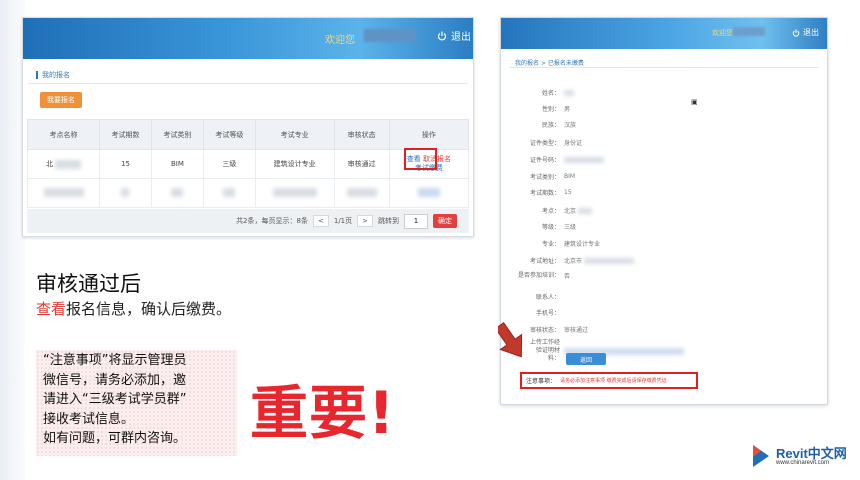 The width and height of the screenshot is (860, 480). What do you see at coordinates (550, 93) in the screenshot?
I see `field-label: 姓名：` at bounding box center [550, 93].